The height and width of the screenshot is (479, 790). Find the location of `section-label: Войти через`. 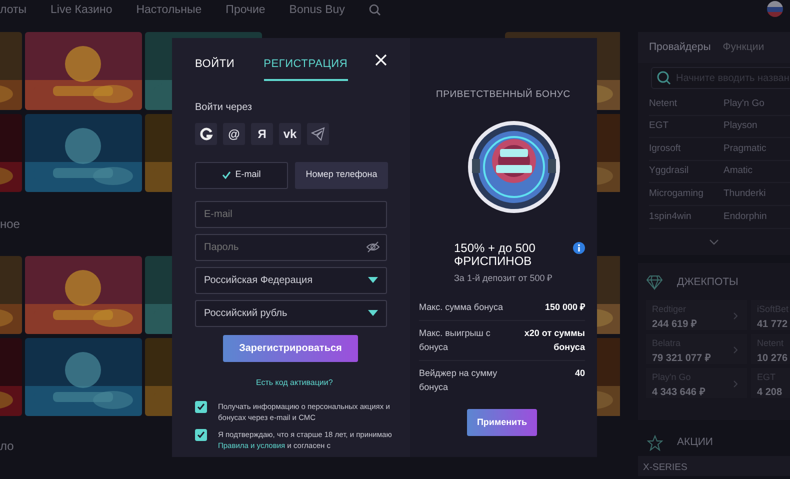

section-label: Войти через is located at coordinates (223, 107).